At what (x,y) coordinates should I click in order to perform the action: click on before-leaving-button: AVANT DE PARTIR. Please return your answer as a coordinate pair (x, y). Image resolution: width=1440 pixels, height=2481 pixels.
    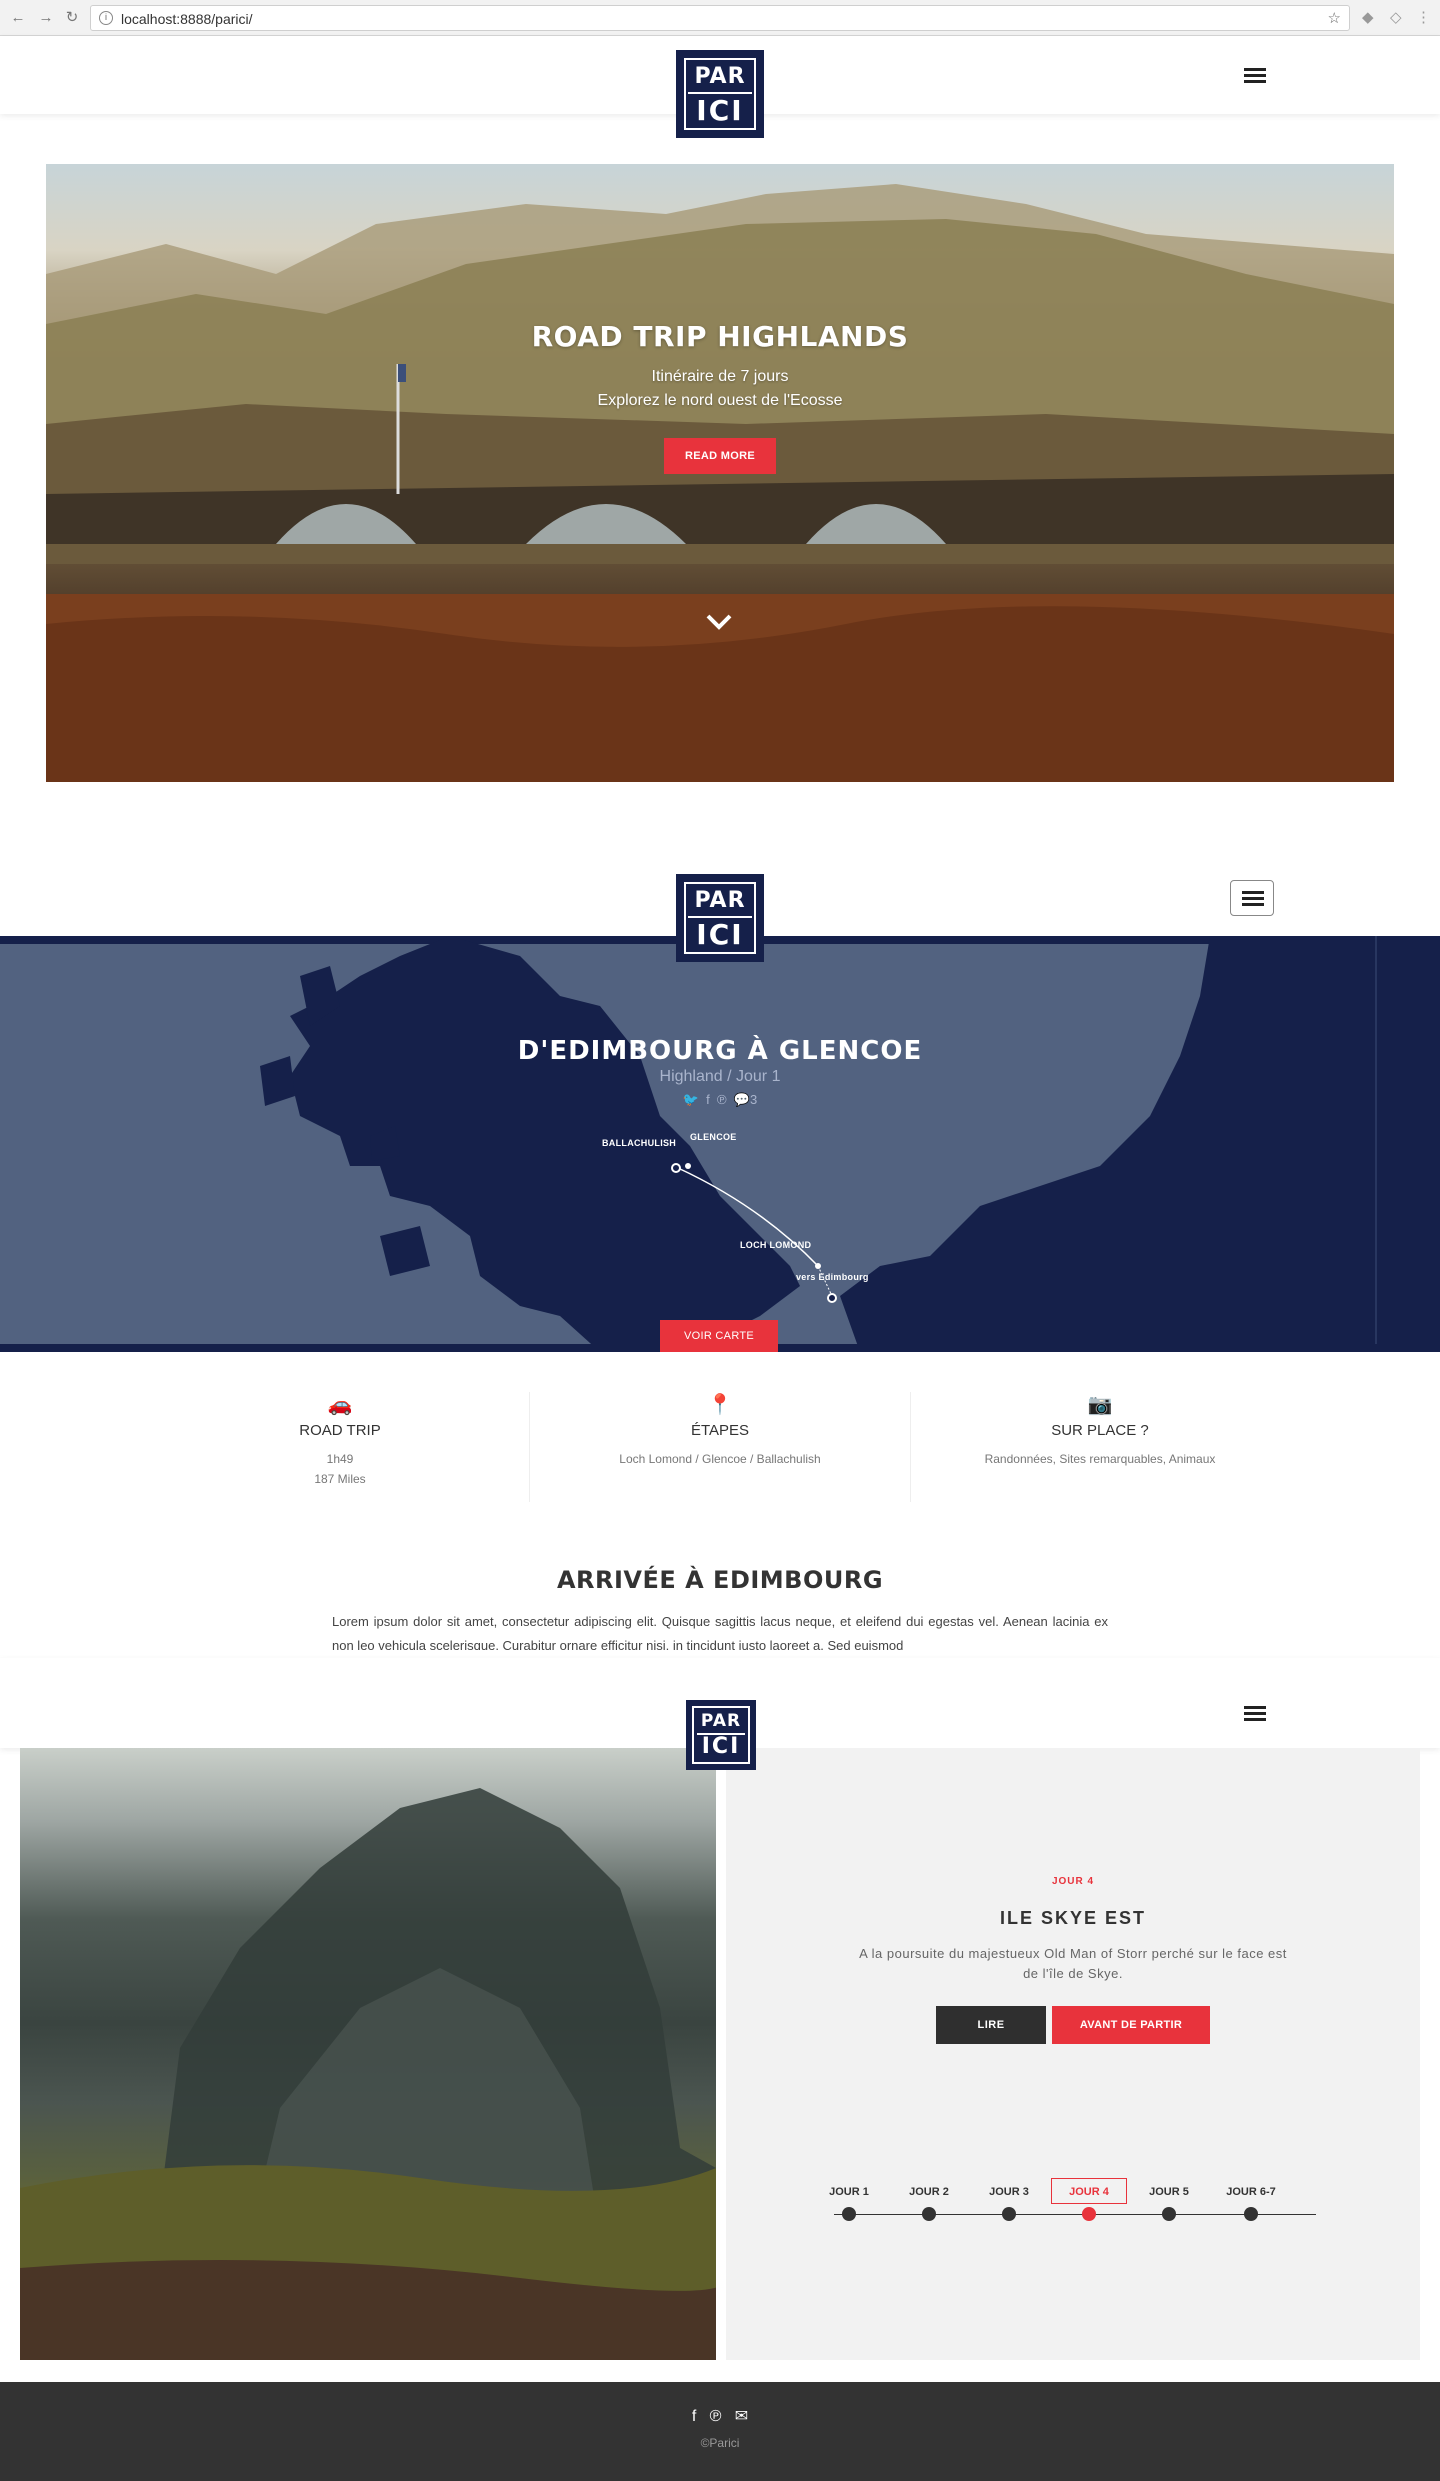
    Looking at the image, I should click on (1131, 2025).